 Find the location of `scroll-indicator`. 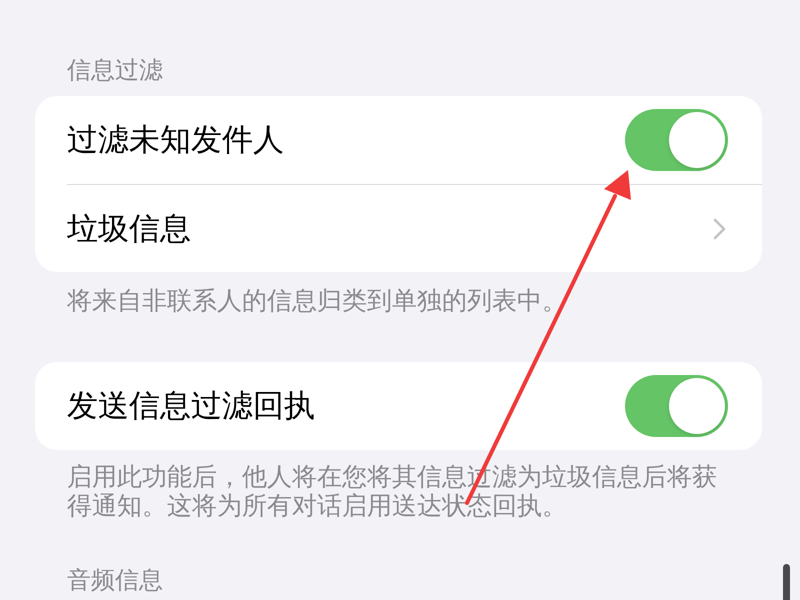

scroll-indicator is located at coordinates (786, 582).